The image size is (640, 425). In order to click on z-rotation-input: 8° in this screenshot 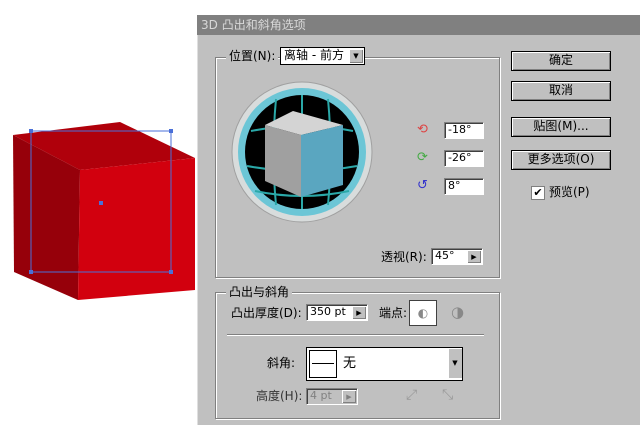, I will do `click(464, 186)`.